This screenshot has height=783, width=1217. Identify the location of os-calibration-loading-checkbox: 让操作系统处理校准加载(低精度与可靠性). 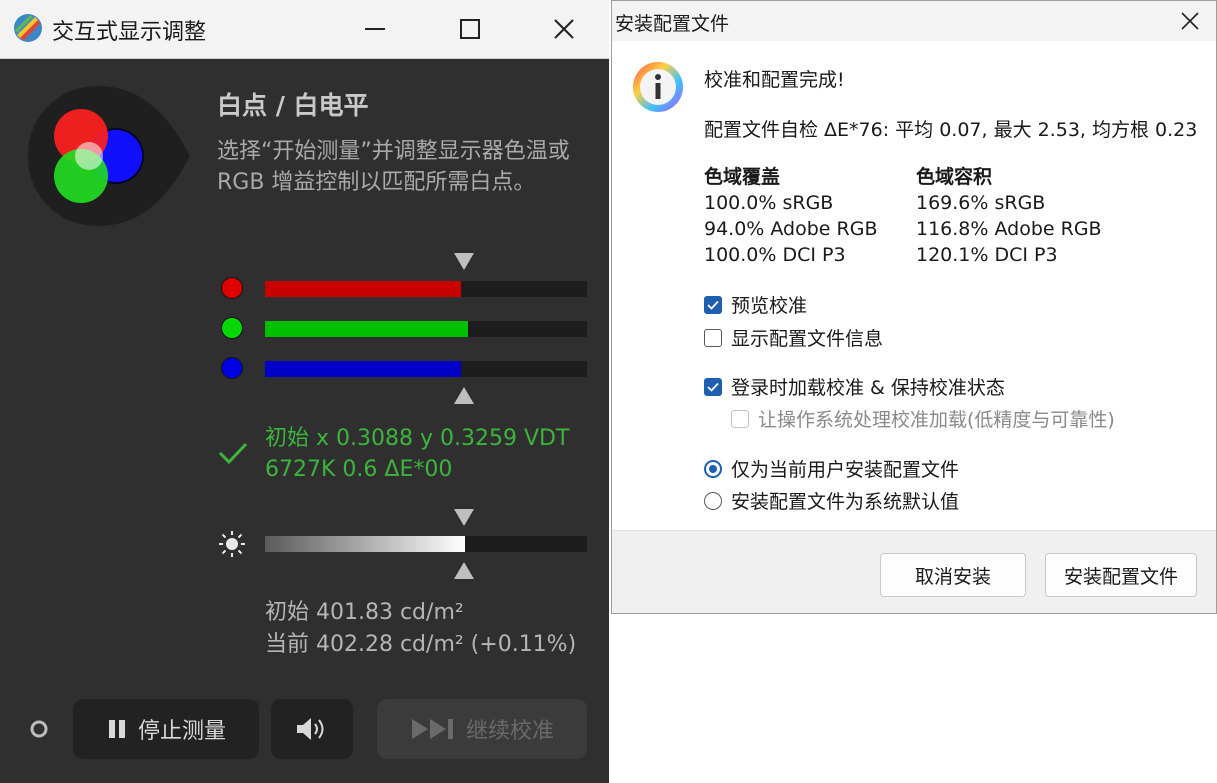
(923, 418).